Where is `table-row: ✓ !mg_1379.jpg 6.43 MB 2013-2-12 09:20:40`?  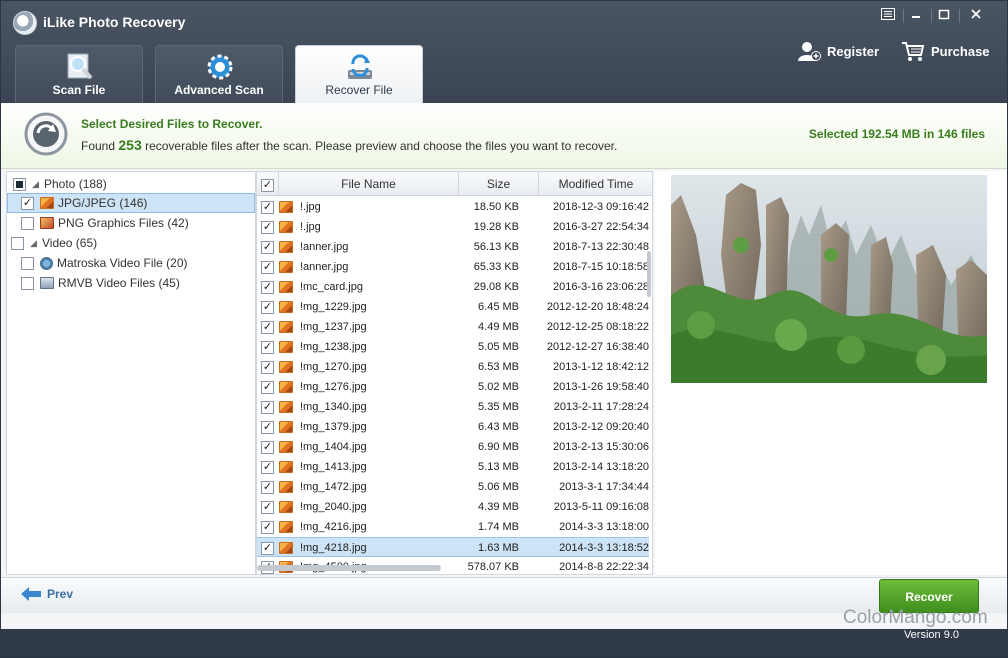 table-row: ✓ !mg_1379.jpg 6.43 MB 2013-2-12 09:20:40 is located at coordinates (453, 427).